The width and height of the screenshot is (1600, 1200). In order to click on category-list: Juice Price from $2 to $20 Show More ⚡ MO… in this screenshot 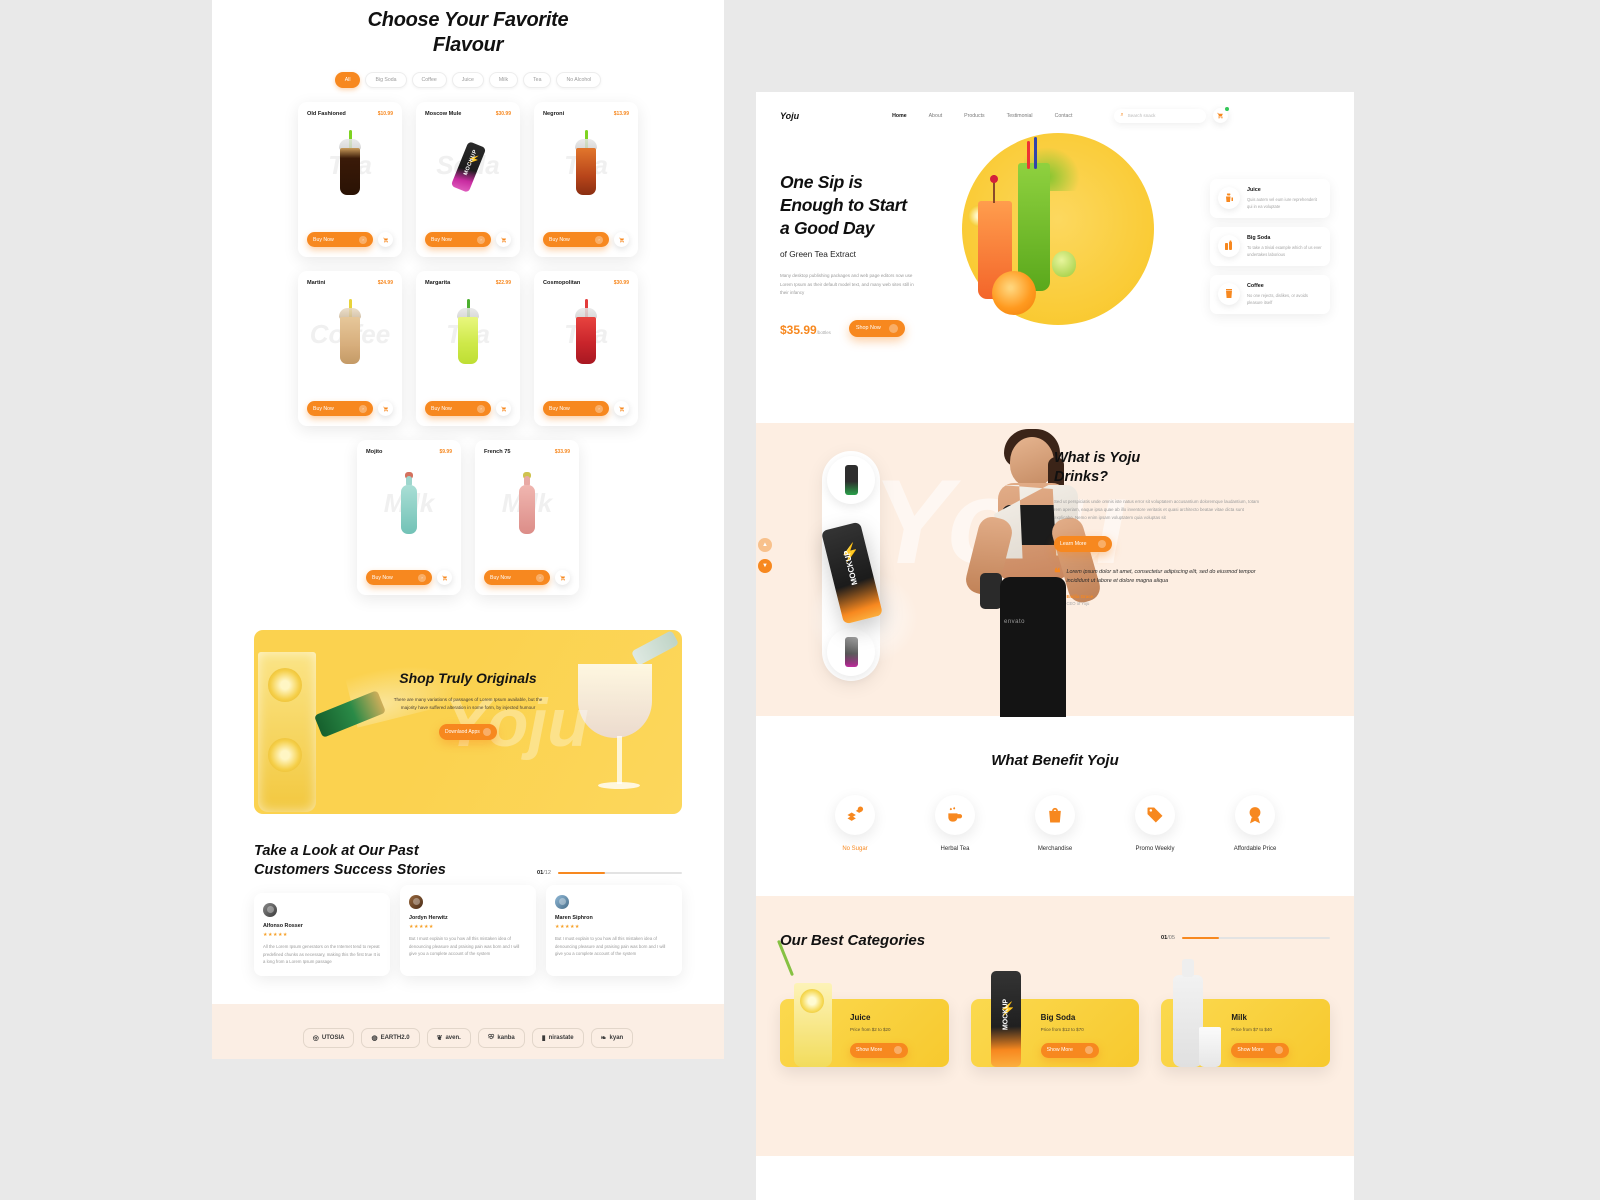, I will do `click(1053, 1003)`.